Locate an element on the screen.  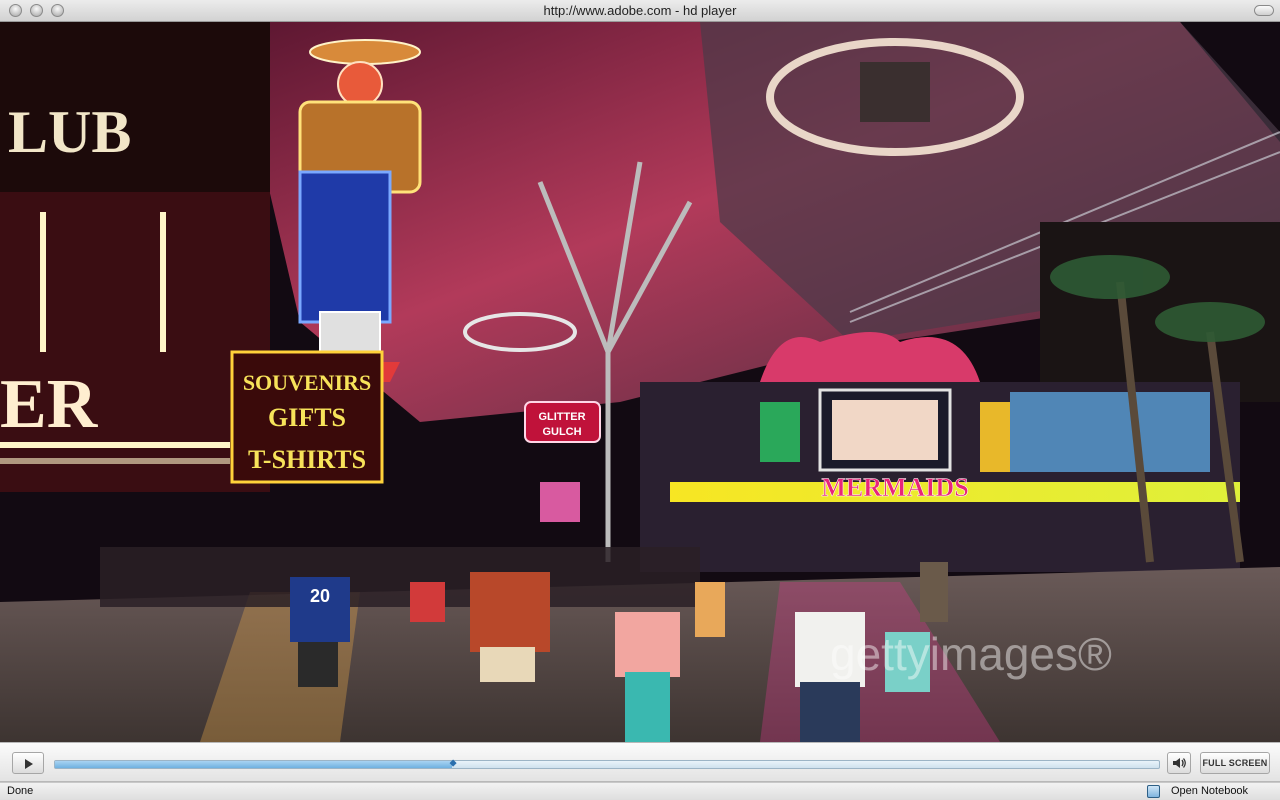
jersey-number: 20 is located at coordinates (320, 596).